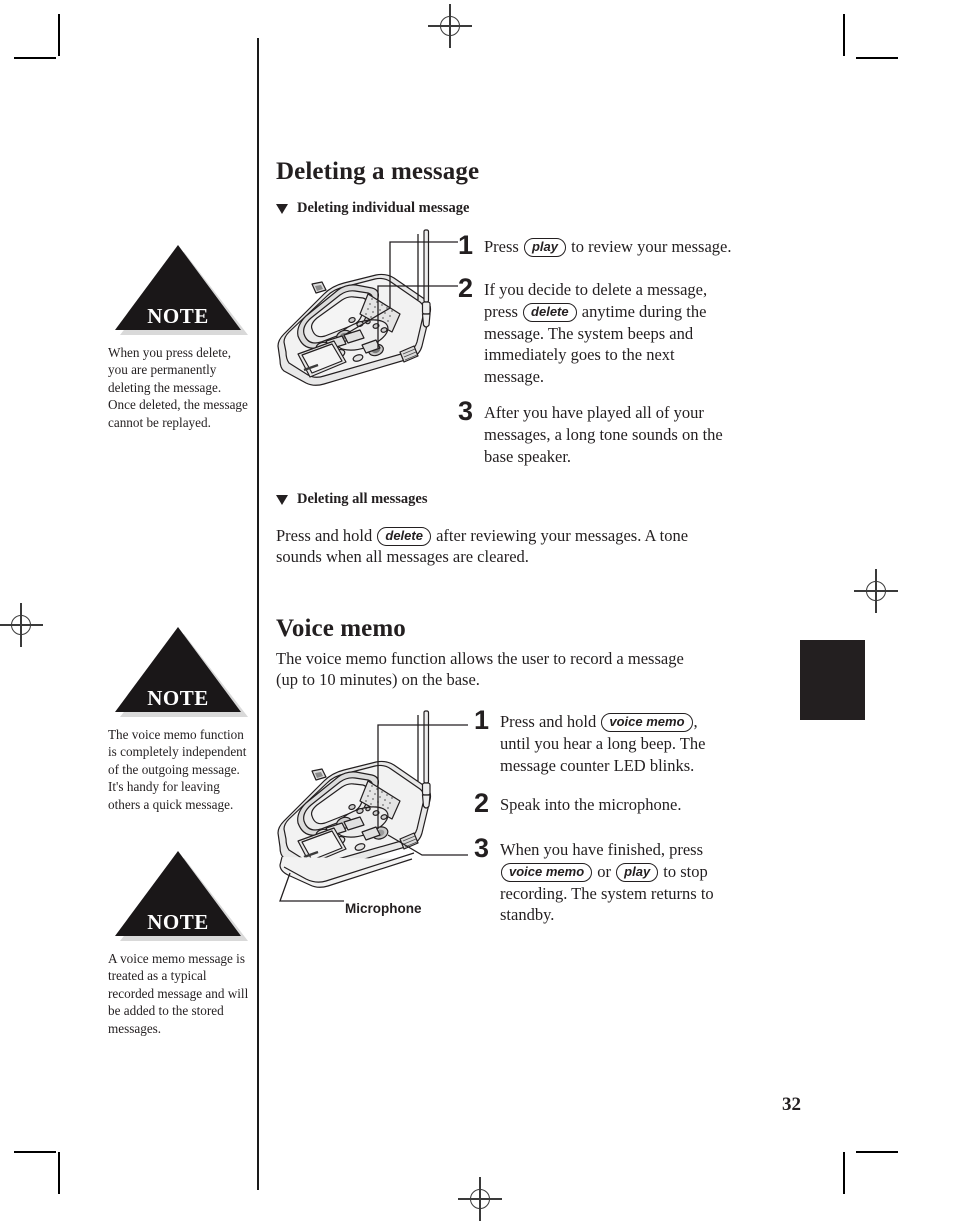  I want to click on text-run: press, so click(503, 311).